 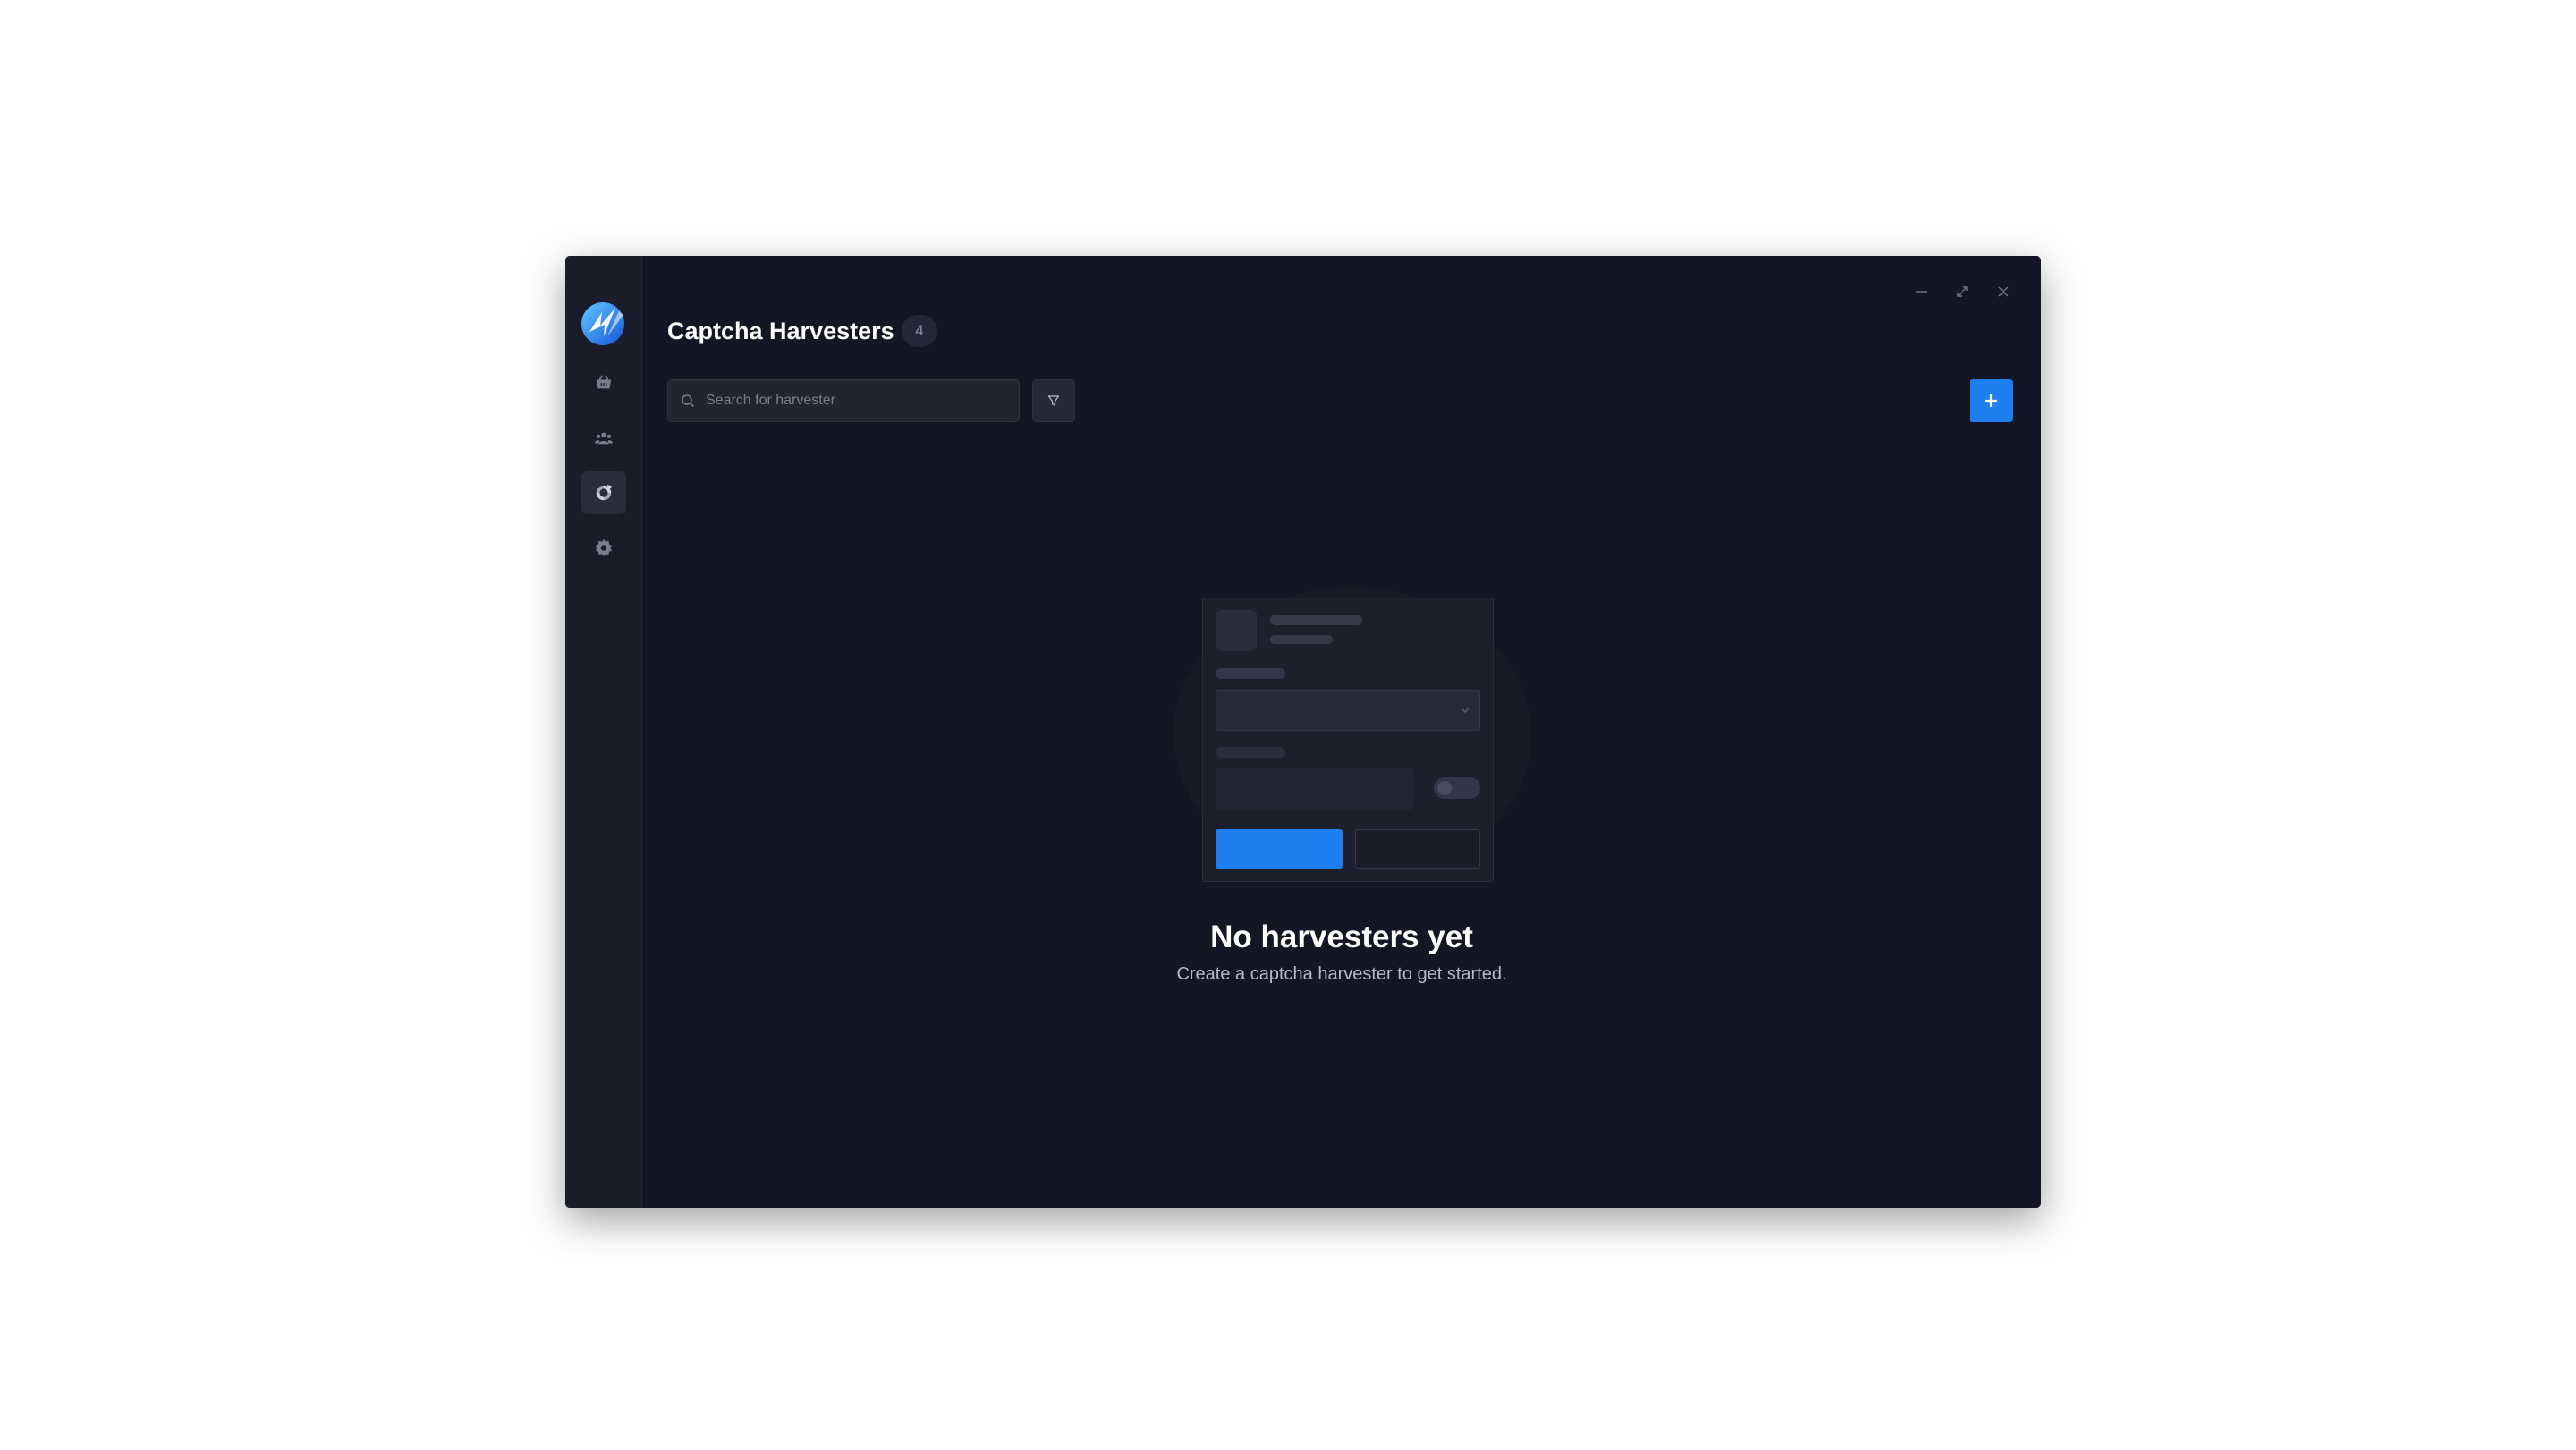 I want to click on empty-state-title: No harvesters yet, so click(x=1341, y=937).